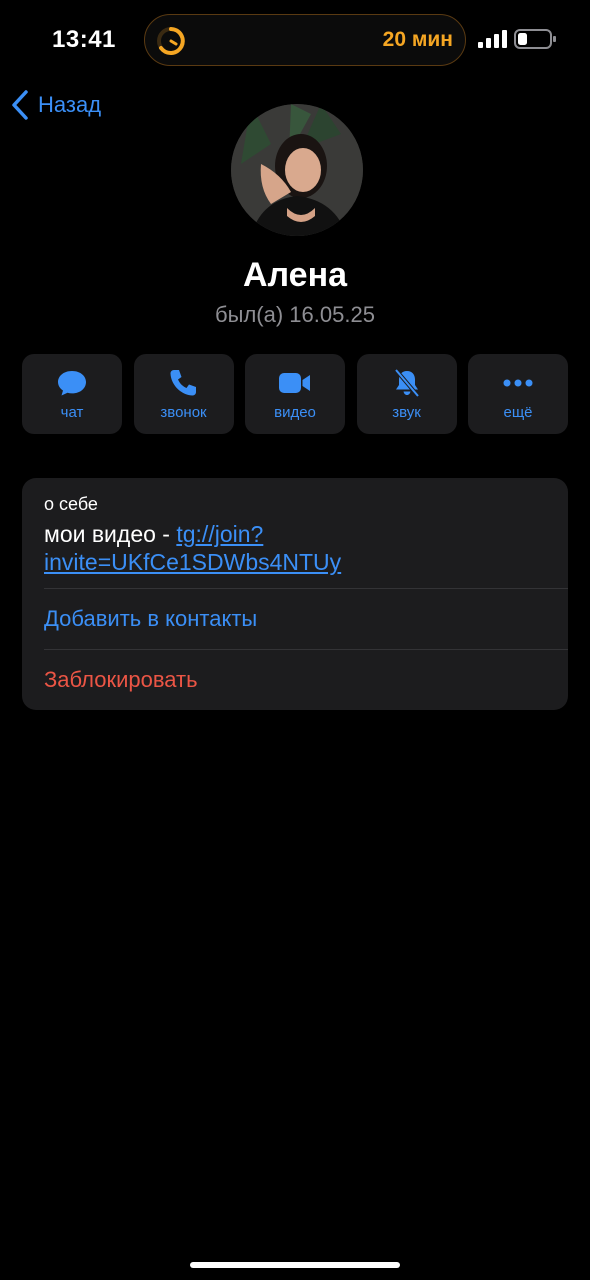  I want to click on avatar-photo, so click(297, 170).